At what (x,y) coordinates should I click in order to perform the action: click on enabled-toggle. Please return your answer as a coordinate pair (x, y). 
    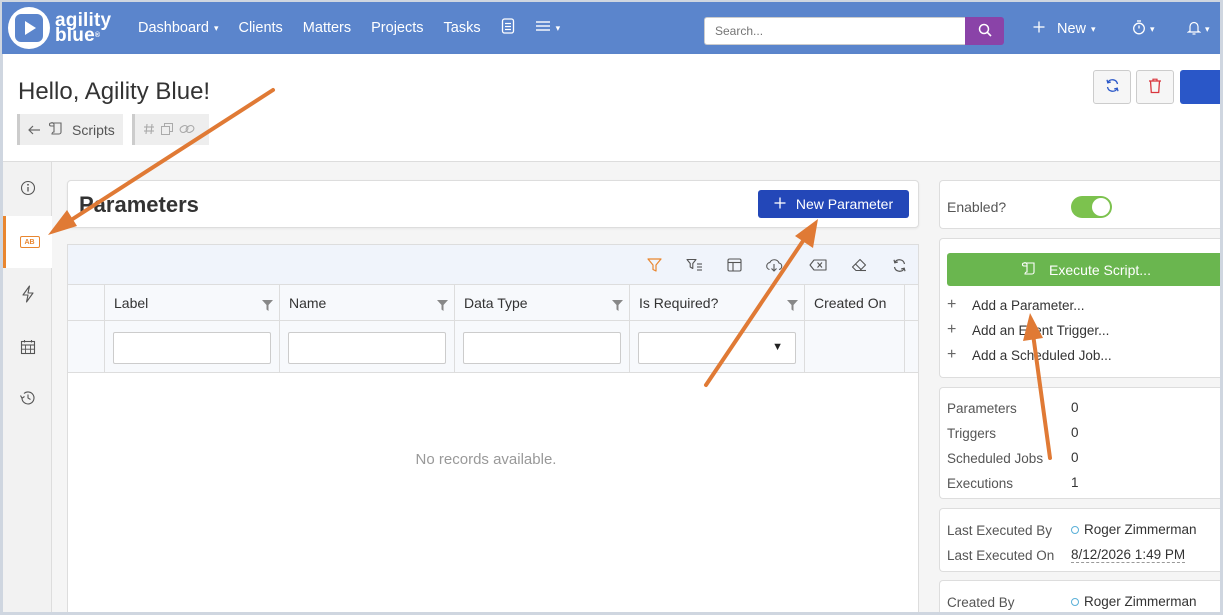
    Looking at the image, I should click on (1091, 207).